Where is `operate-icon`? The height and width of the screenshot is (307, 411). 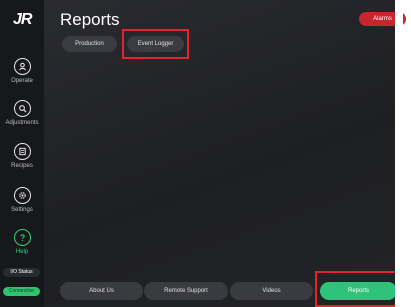 operate-icon is located at coordinates (22, 66).